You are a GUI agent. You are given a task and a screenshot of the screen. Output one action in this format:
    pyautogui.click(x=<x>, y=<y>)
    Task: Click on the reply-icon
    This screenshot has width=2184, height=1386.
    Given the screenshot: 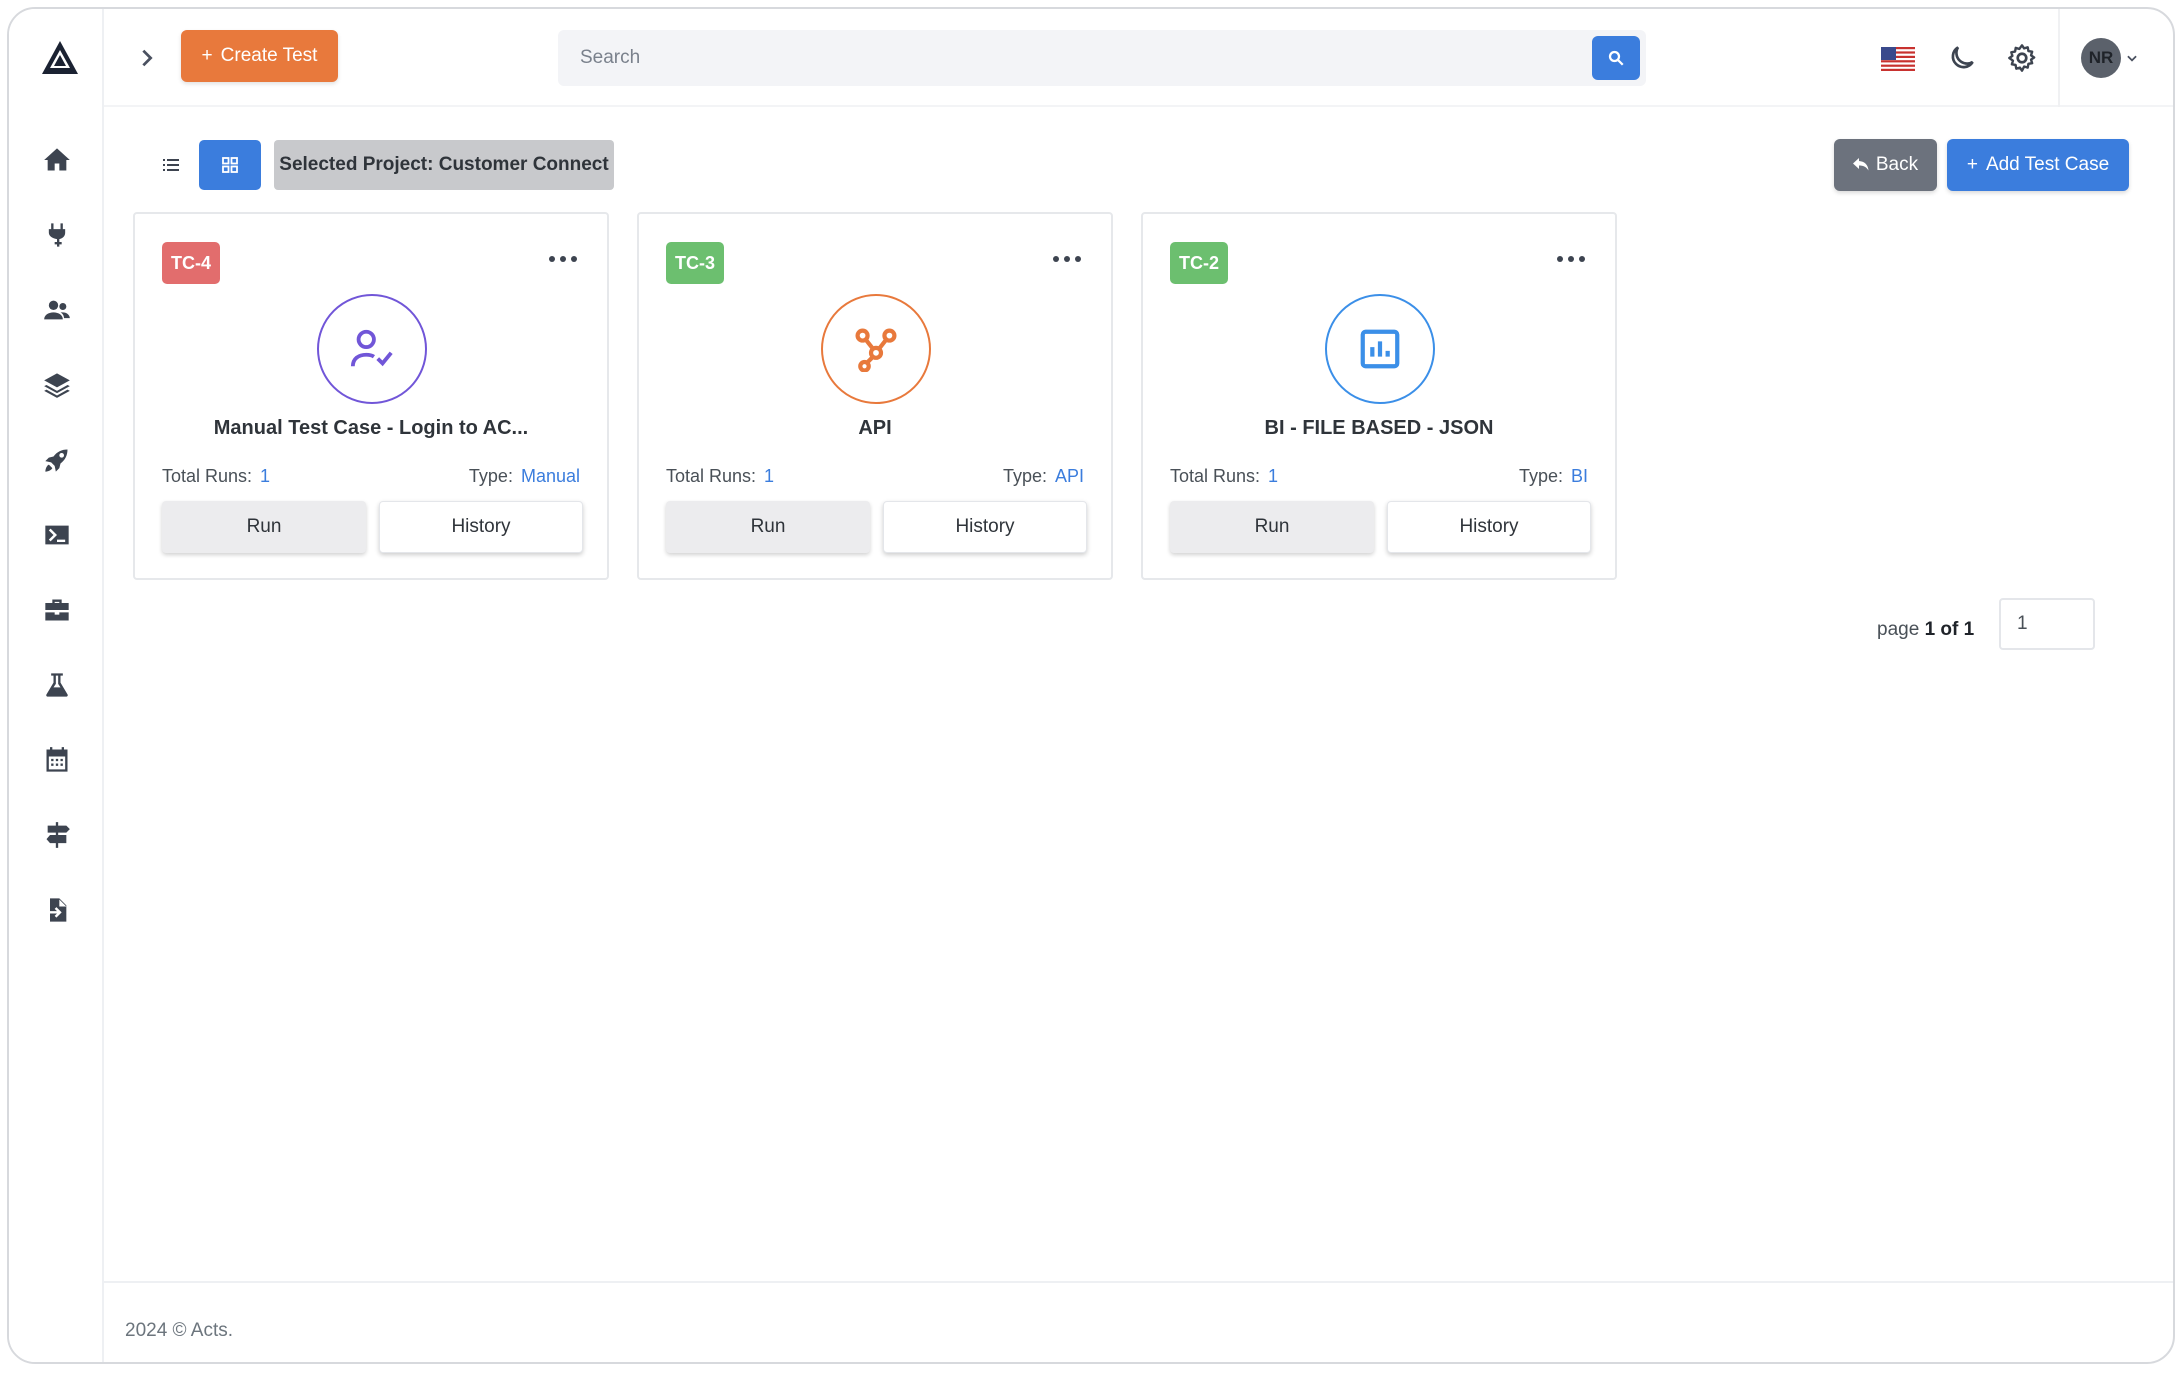 What is the action you would take?
    pyautogui.click(x=1860, y=164)
    